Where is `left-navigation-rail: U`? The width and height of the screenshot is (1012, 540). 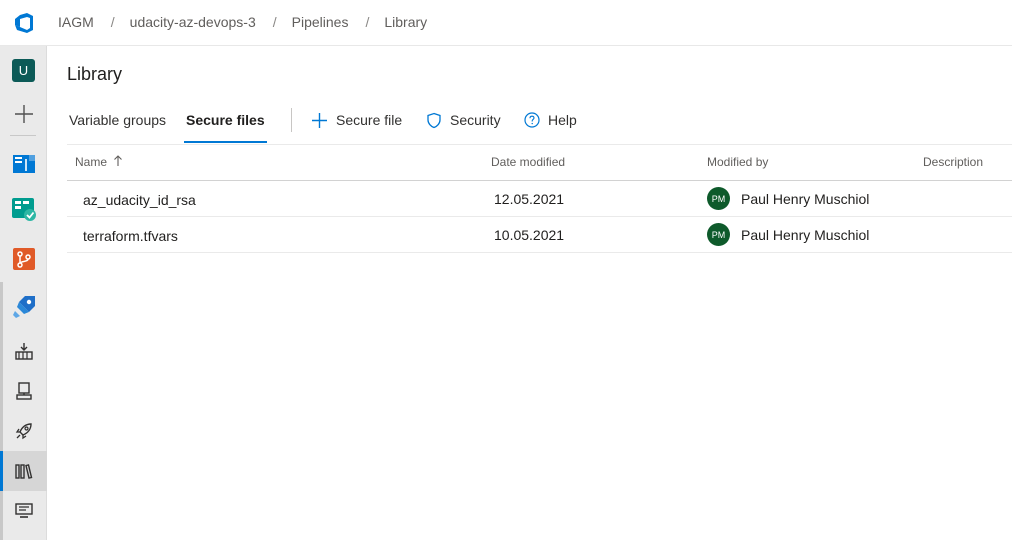 left-navigation-rail: U is located at coordinates (23, 293).